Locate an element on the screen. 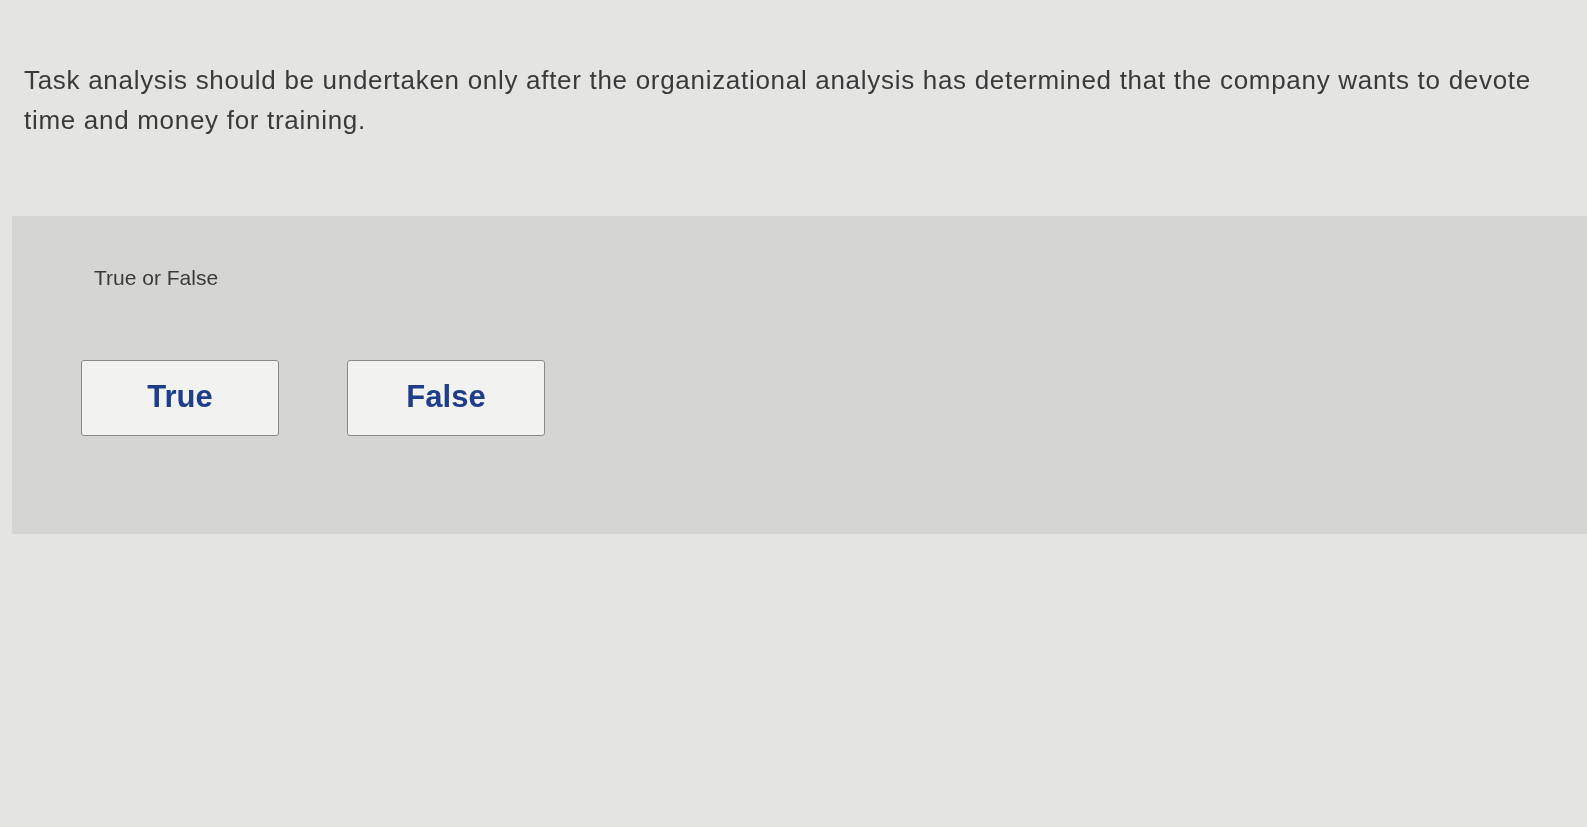 Image resolution: width=1587 pixels, height=827 pixels. answer-option: True is located at coordinates (180, 397).